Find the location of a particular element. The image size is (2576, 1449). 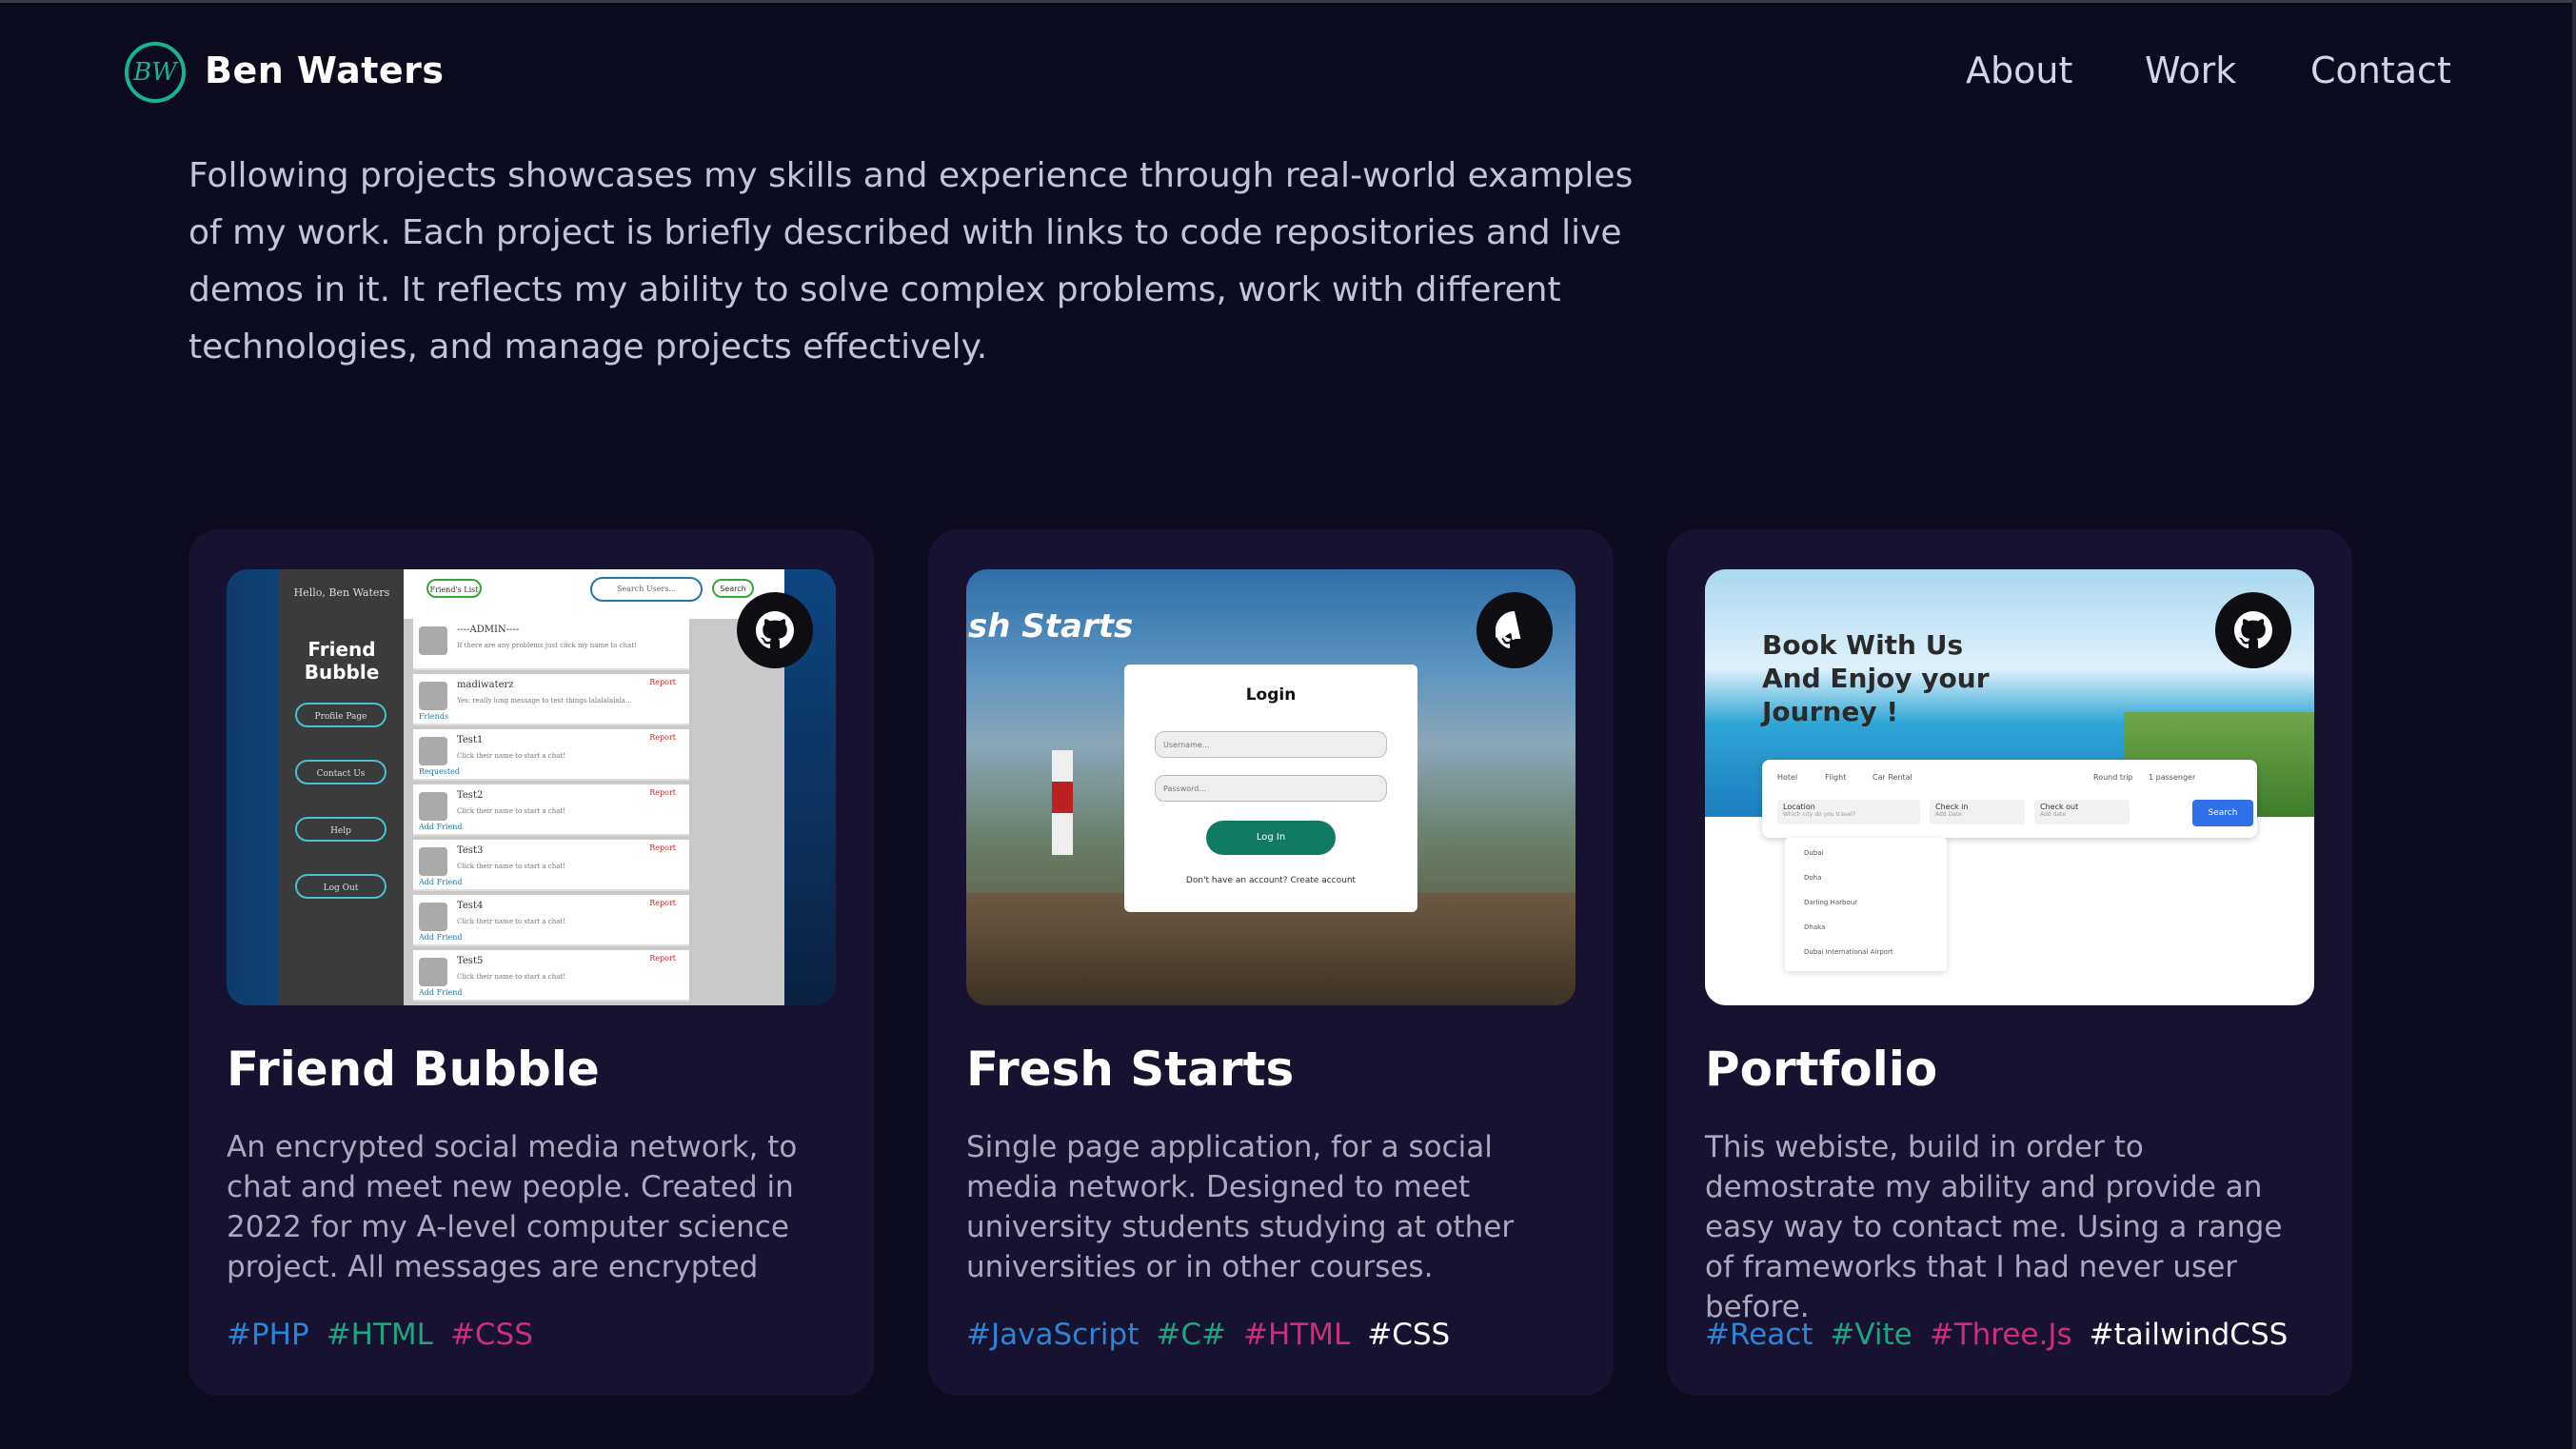

project-tags: #JavaScript #C# #HTML #CSS is located at coordinates (1208, 1335).